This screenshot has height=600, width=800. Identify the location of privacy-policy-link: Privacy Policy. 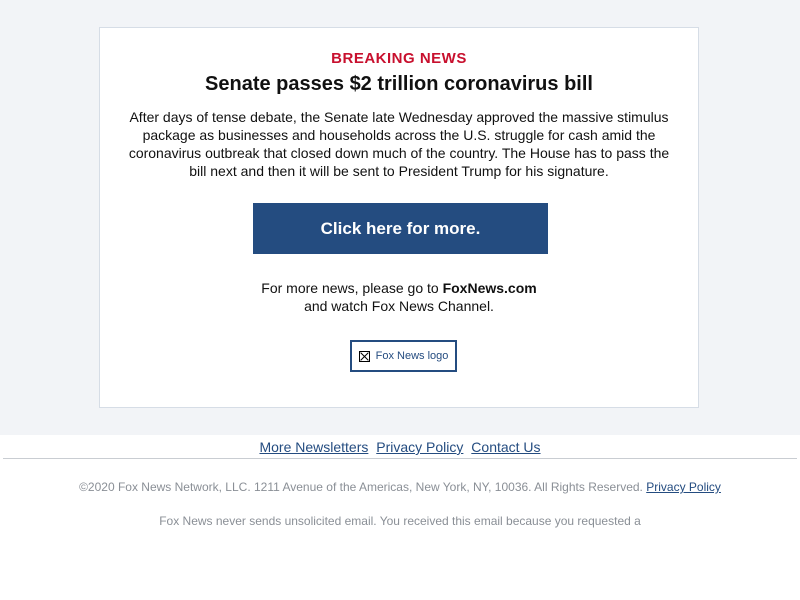
(419, 447).